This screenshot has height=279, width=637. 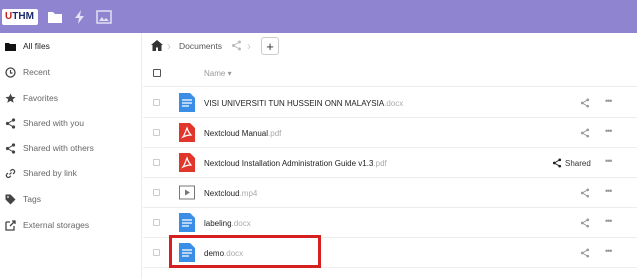 I want to click on file-name: Nextcloud Manual.pdf, so click(x=242, y=133).